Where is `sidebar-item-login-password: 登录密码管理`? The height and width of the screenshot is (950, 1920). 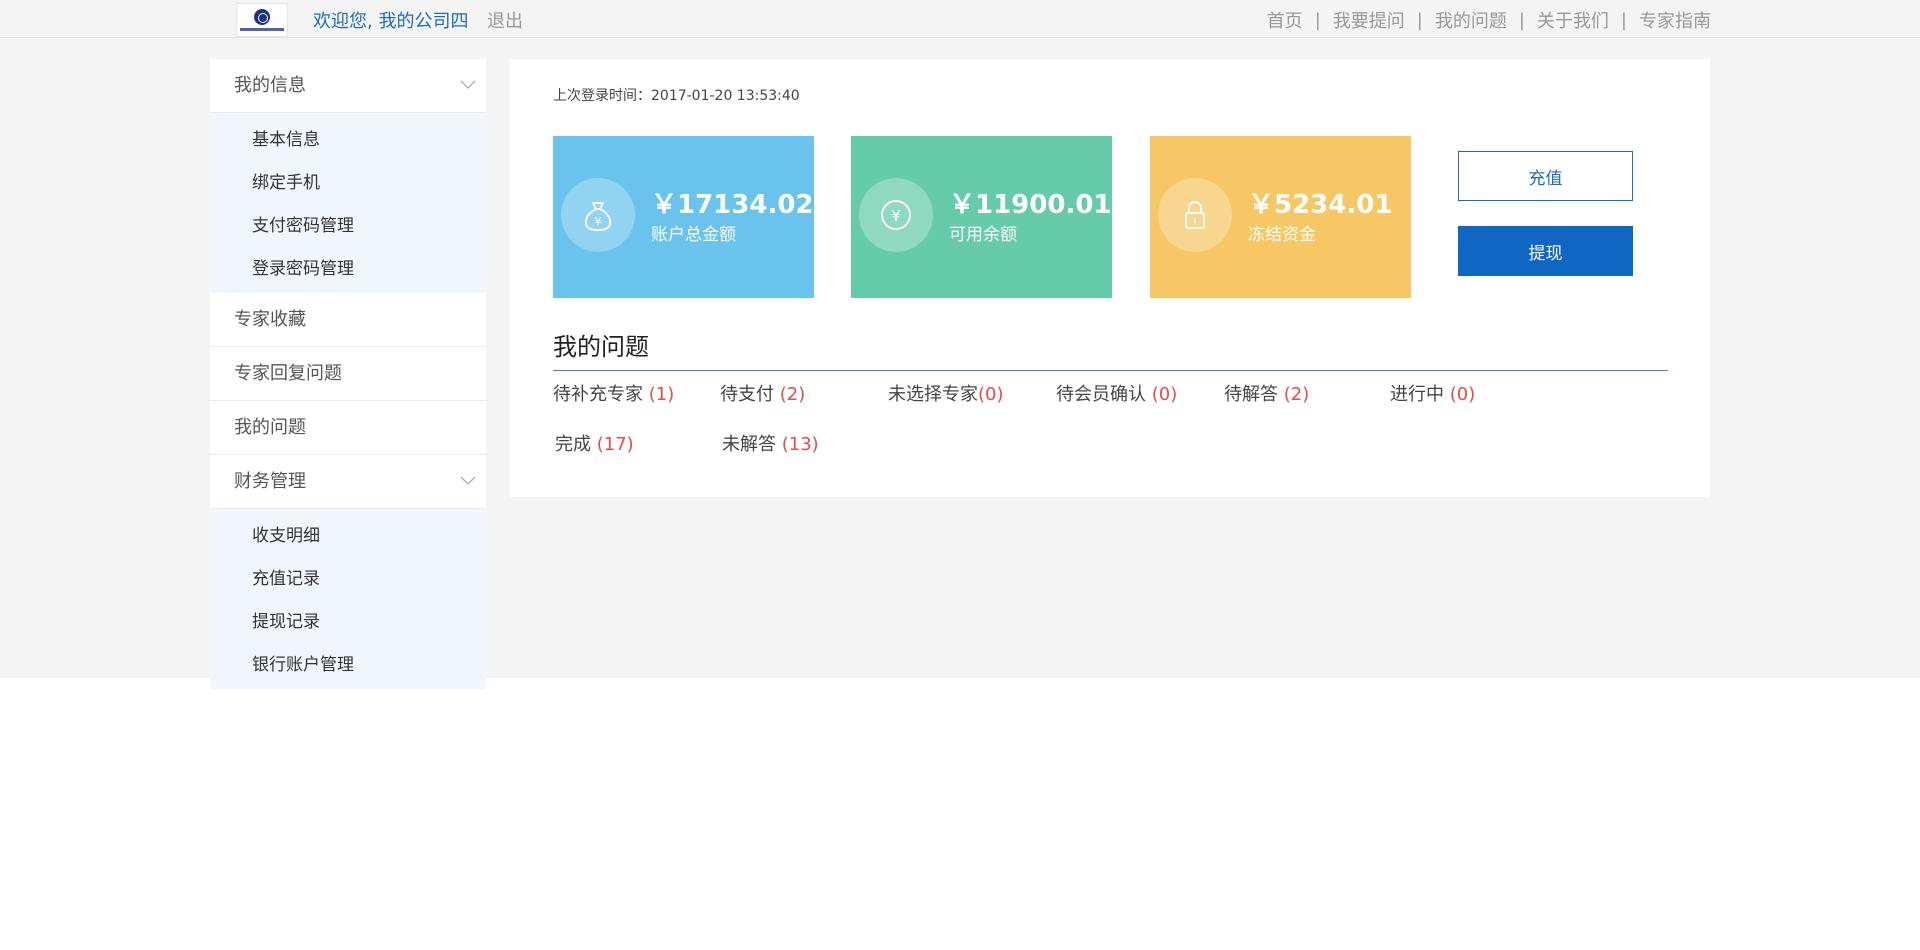
sidebar-item-login-password: 登录密码管理 is located at coordinates (348, 269).